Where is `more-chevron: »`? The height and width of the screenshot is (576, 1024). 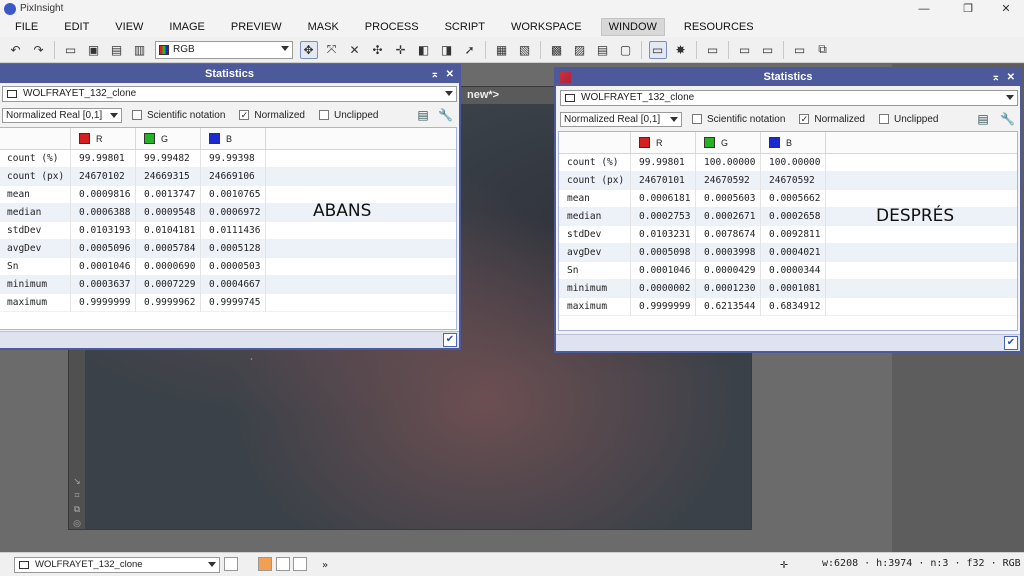
more-chevron: » is located at coordinates (325, 565).